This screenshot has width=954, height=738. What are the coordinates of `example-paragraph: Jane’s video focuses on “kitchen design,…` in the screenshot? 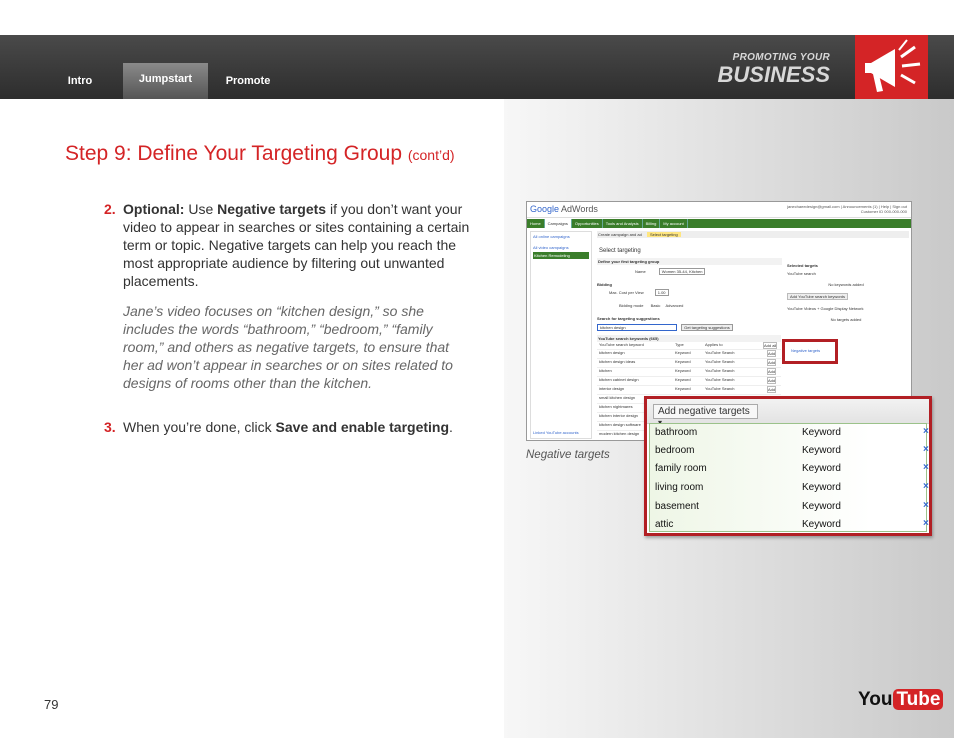 It's located at (288, 347).